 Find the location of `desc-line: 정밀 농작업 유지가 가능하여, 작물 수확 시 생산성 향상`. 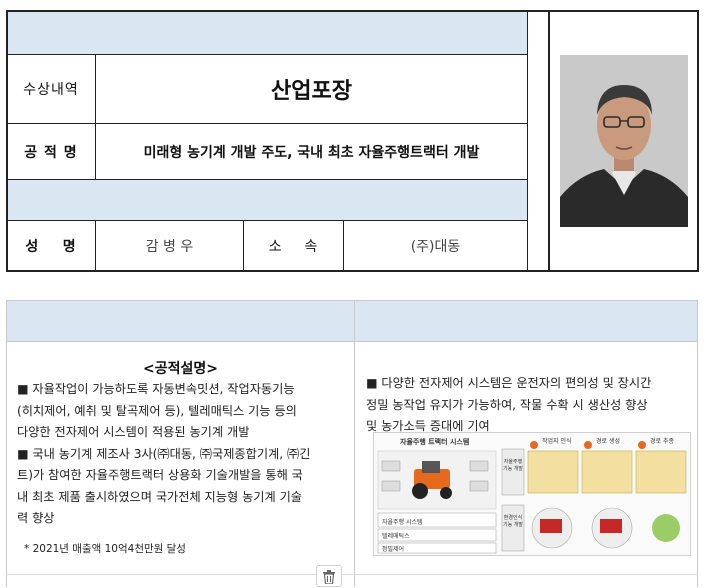

desc-line: 정밀 농작업 유지가 가능하여, 작물 수확 시 생산성 향상 is located at coordinates (507, 404).